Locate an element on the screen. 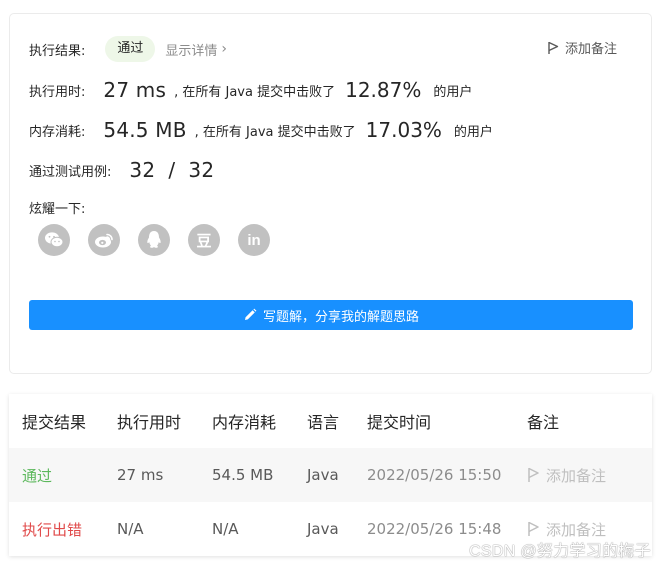 Image resolution: width=663 pixels, height=566 pixels. runtime-beat-text: , 在所有 Java 提交中击败了 is located at coordinates (255, 92).